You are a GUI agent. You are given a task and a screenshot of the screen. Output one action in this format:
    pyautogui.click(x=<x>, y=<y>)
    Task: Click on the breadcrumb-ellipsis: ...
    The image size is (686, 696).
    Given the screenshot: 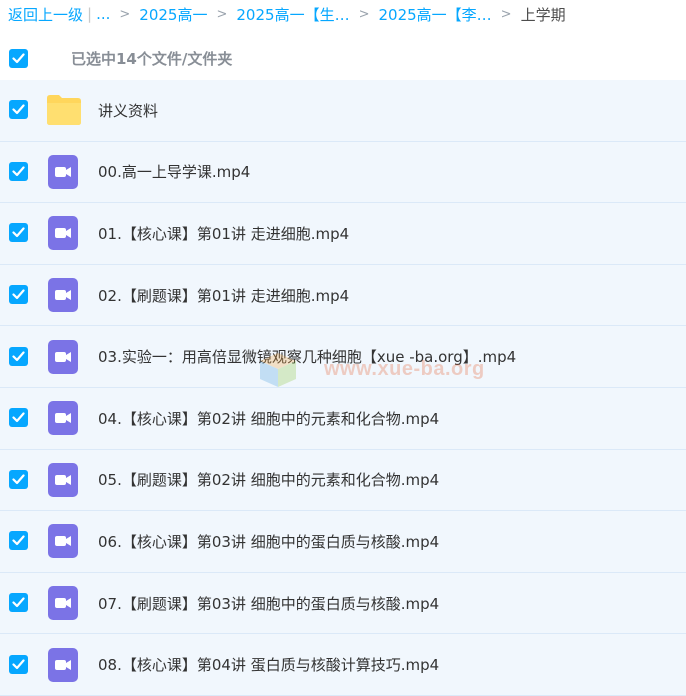 What is the action you would take?
    pyautogui.click(x=103, y=14)
    